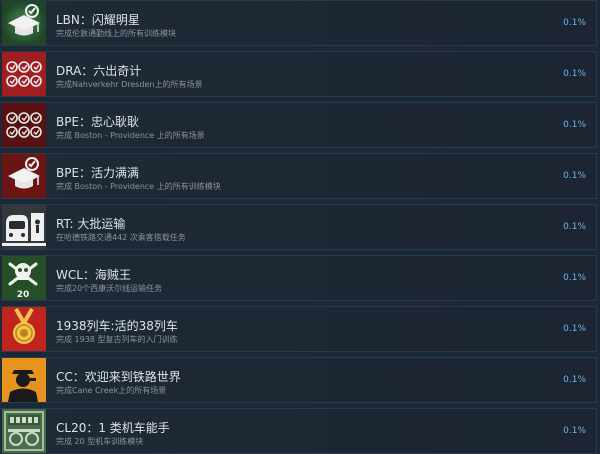  I want to click on achievement-description: 在哈德铁路交通442 次乘客搭载任务, so click(121, 237).